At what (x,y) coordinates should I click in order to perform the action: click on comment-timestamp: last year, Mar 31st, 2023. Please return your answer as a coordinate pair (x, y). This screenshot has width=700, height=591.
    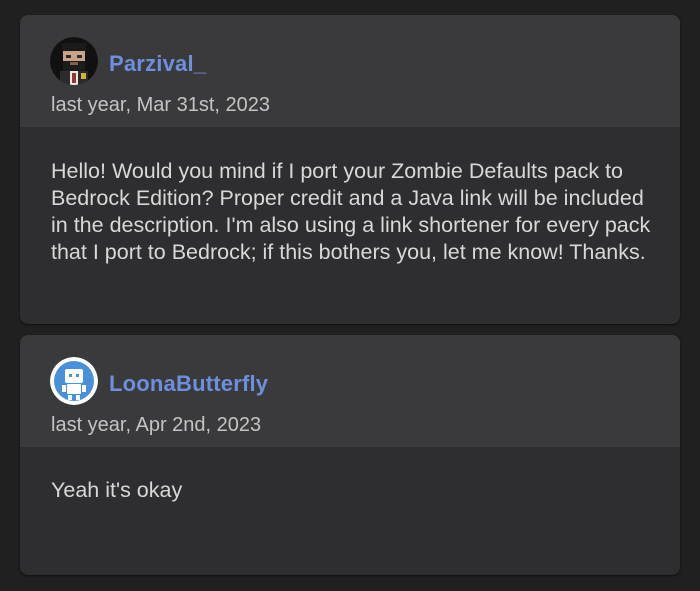
    Looking at the image, I should click on (161, 105).